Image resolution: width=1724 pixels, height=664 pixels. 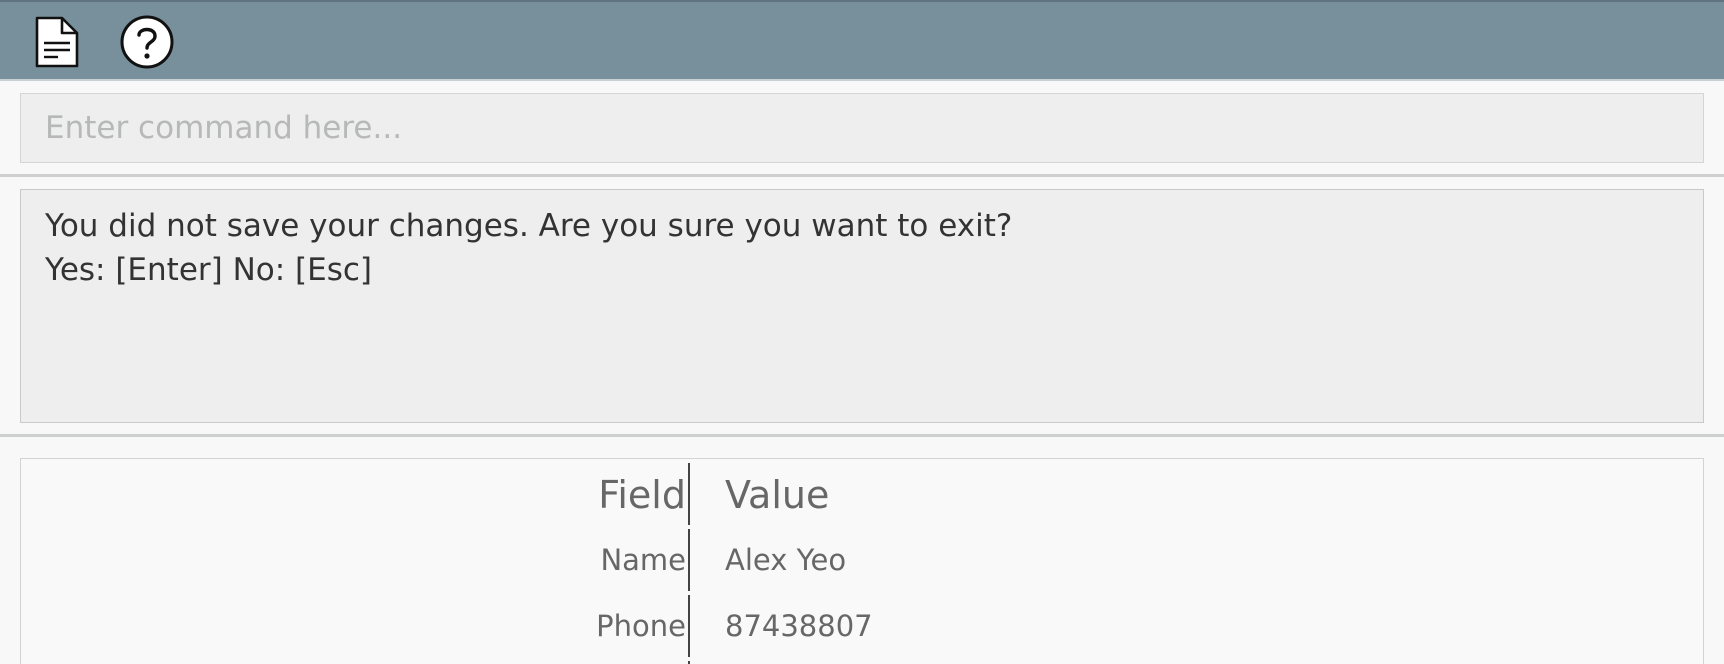 What do you see at coordinates (642, 495) in the screenshot?
I see `column-header-field: Field` at bounding box center [642, 495].